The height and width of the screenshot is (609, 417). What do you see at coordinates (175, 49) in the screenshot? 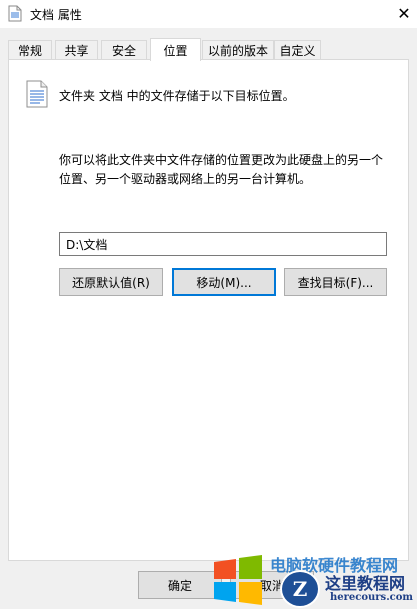
I see `tab-location: 位置` at bounding box center [175, 49].